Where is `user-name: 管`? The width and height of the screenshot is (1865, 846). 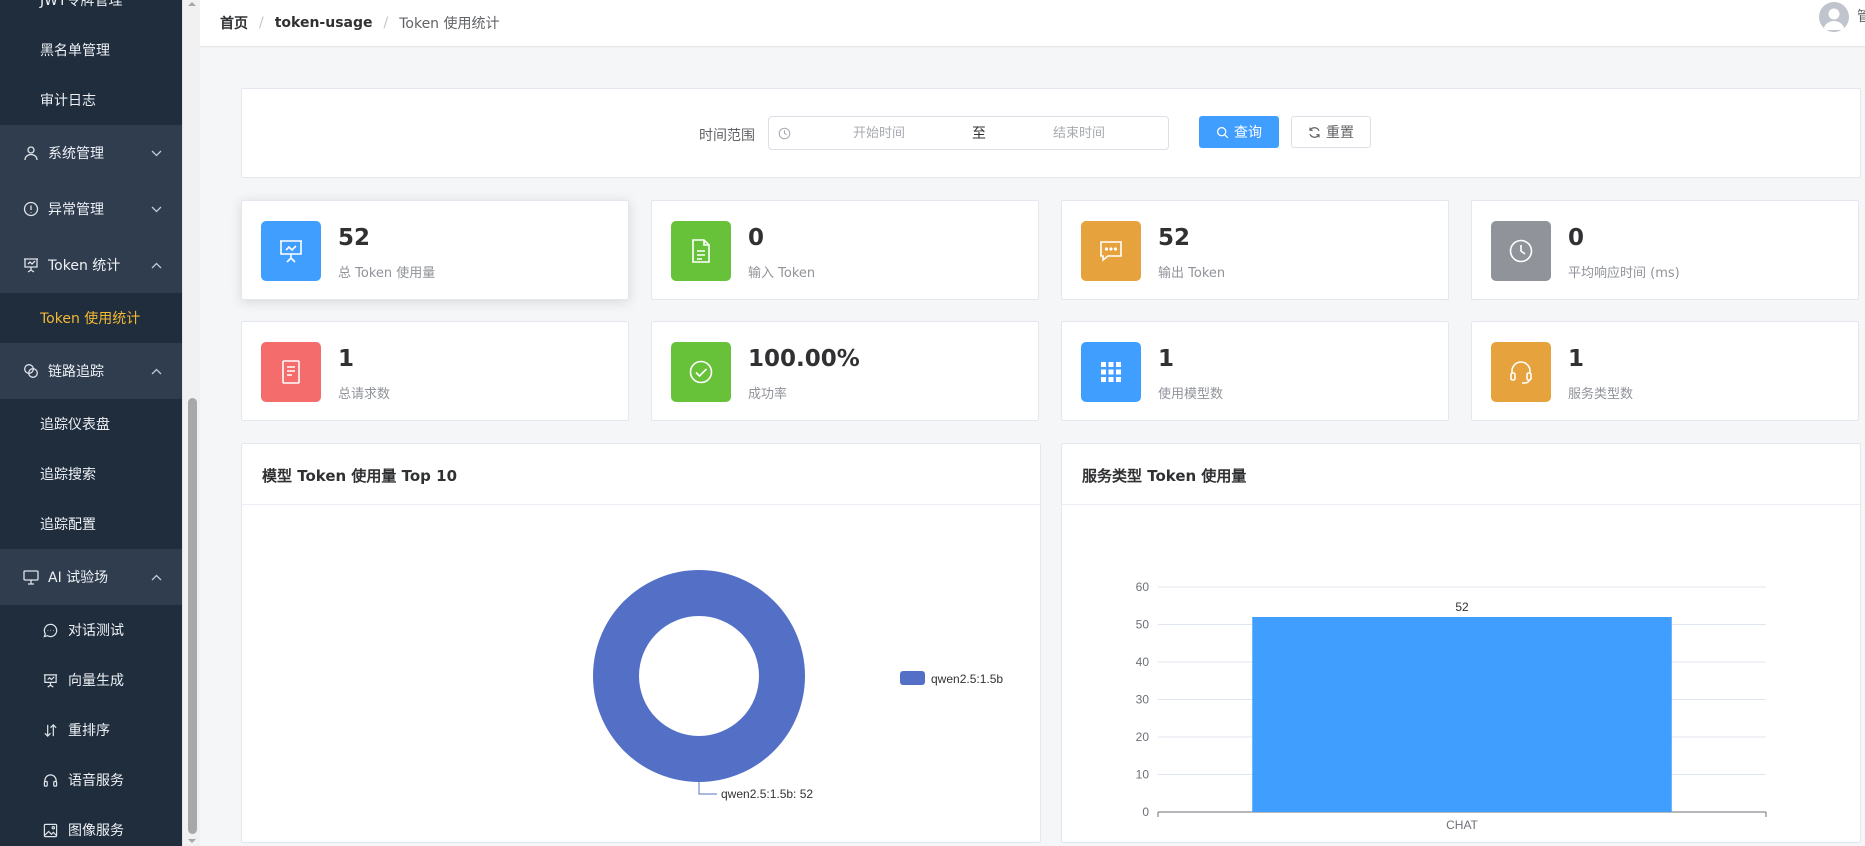 user-name: 管 is located at coordinates (1861, 16).